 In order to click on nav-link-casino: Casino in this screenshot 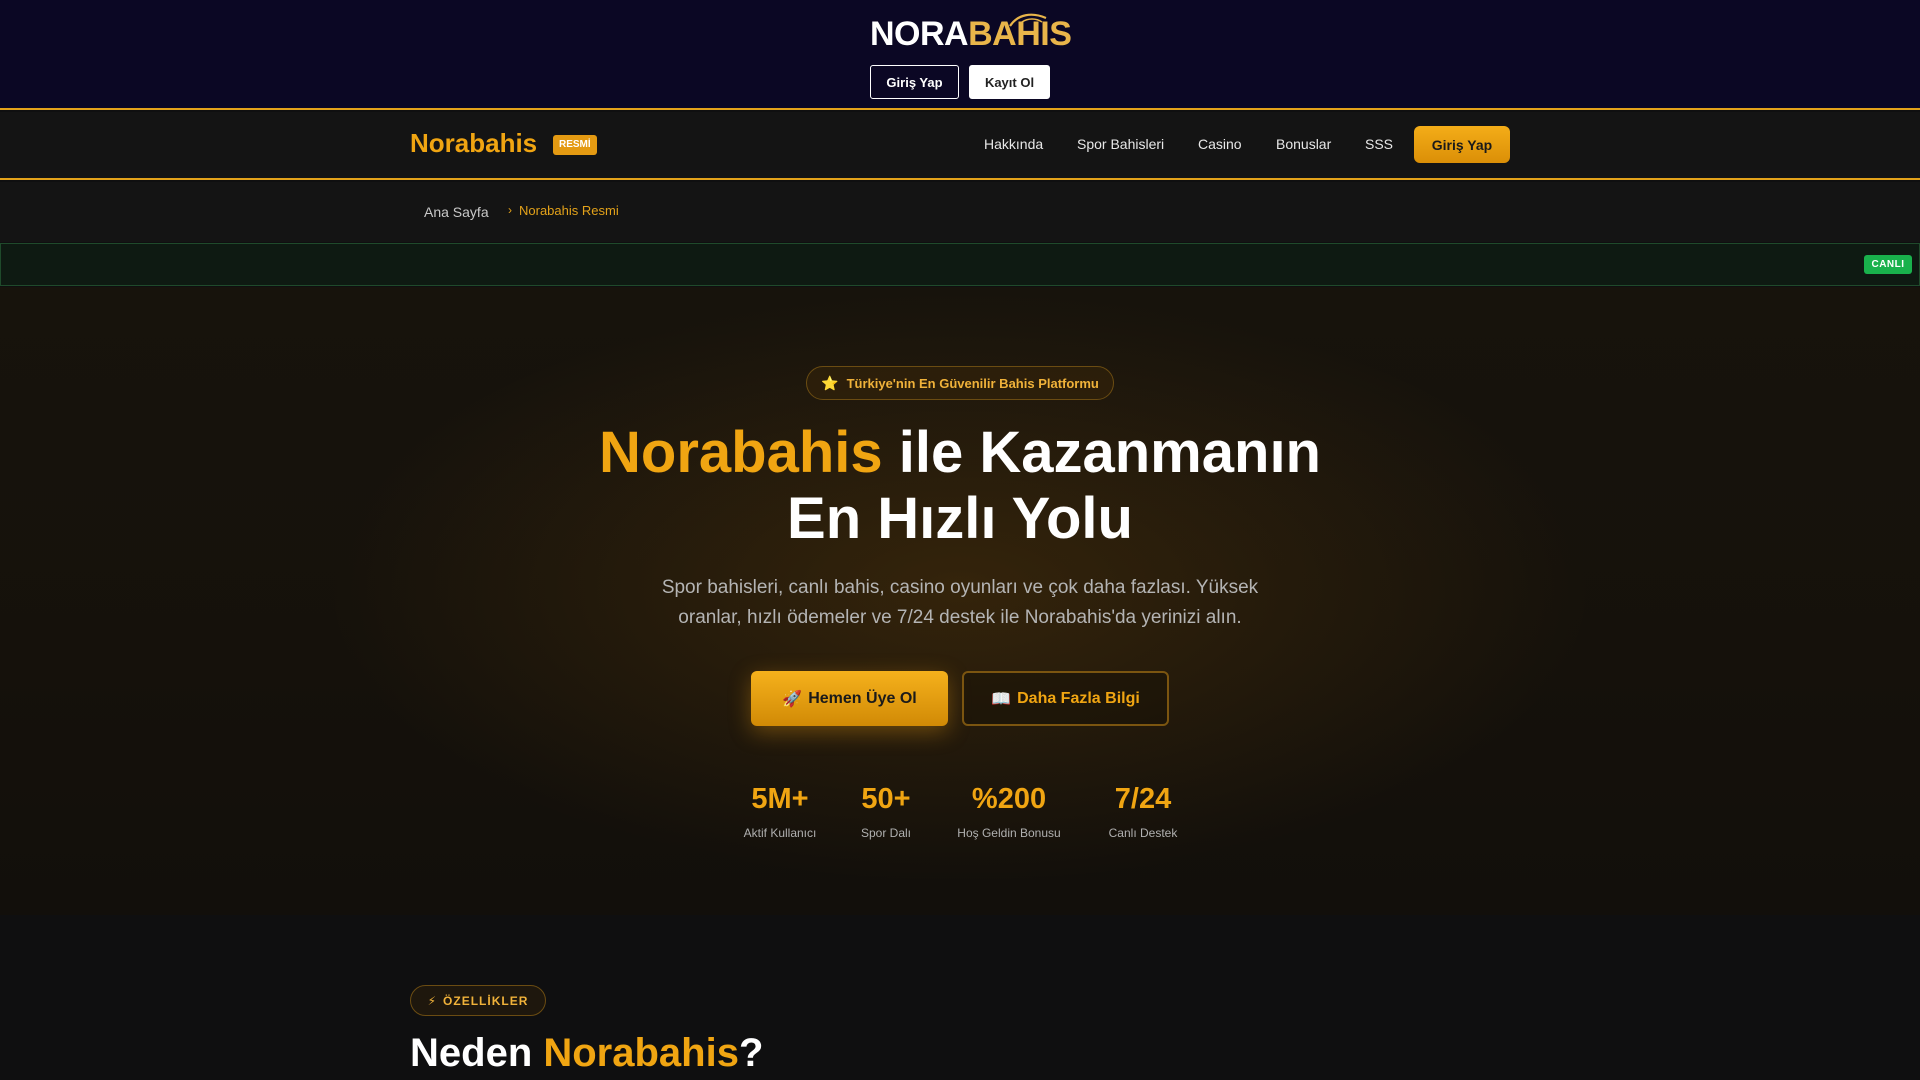, I will do `click(1220, 144)`.